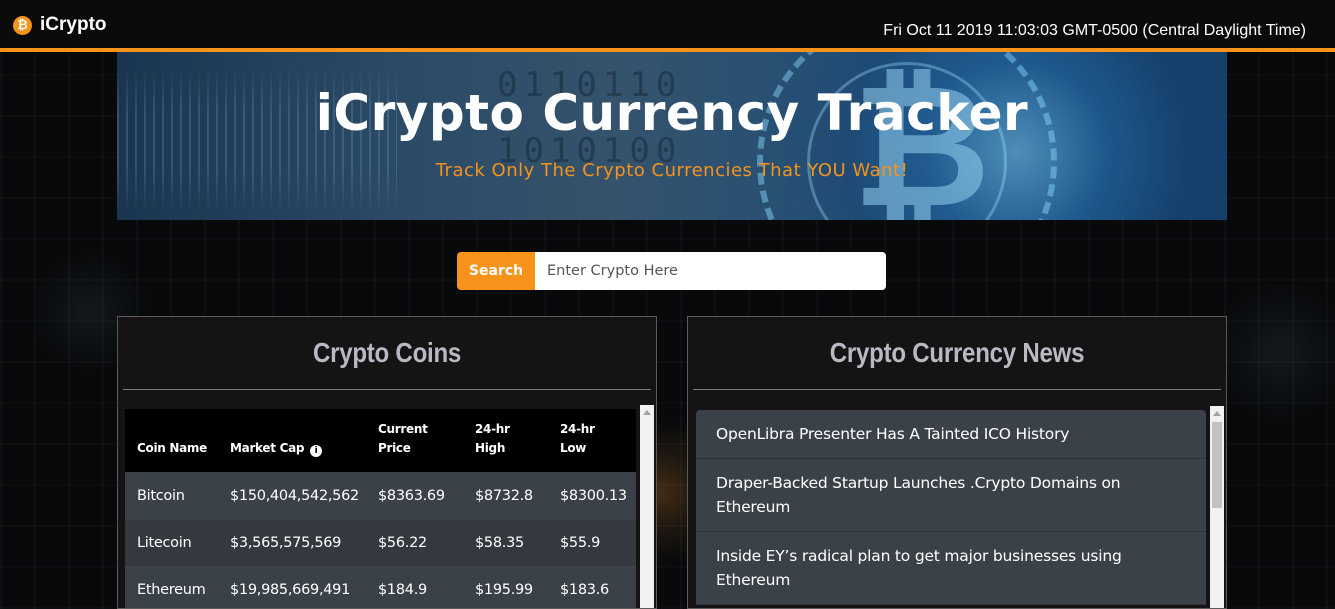 The height and width of the screenshot is (609, 1335). Describe the element at coordinates (292, 440) in the screenshot. I see `column-header-market-cap: Market Cap i` at that location.